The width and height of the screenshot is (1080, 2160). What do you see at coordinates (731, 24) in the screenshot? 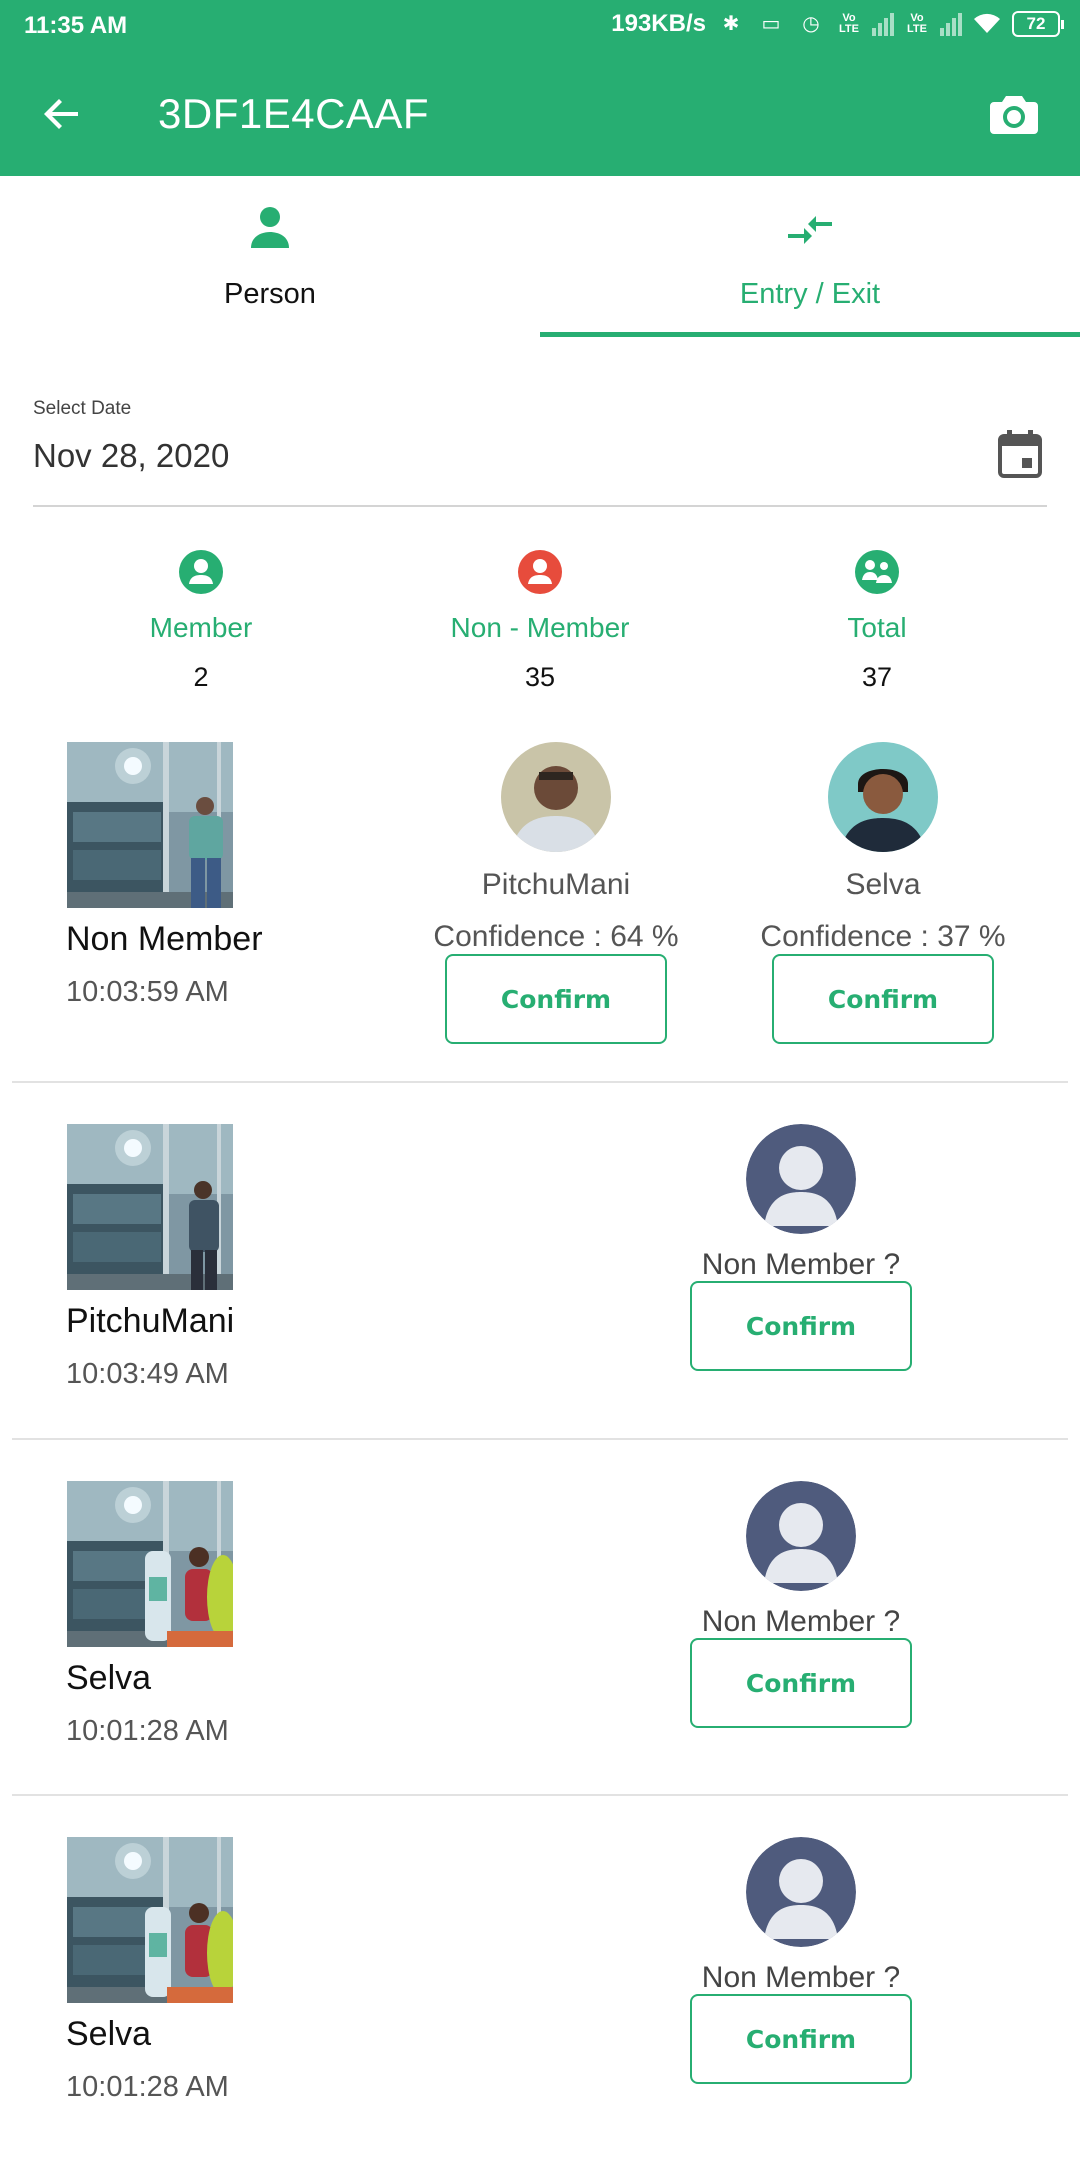
I see `bluetooth-icon: ✱` at bounding box center [731, 24].